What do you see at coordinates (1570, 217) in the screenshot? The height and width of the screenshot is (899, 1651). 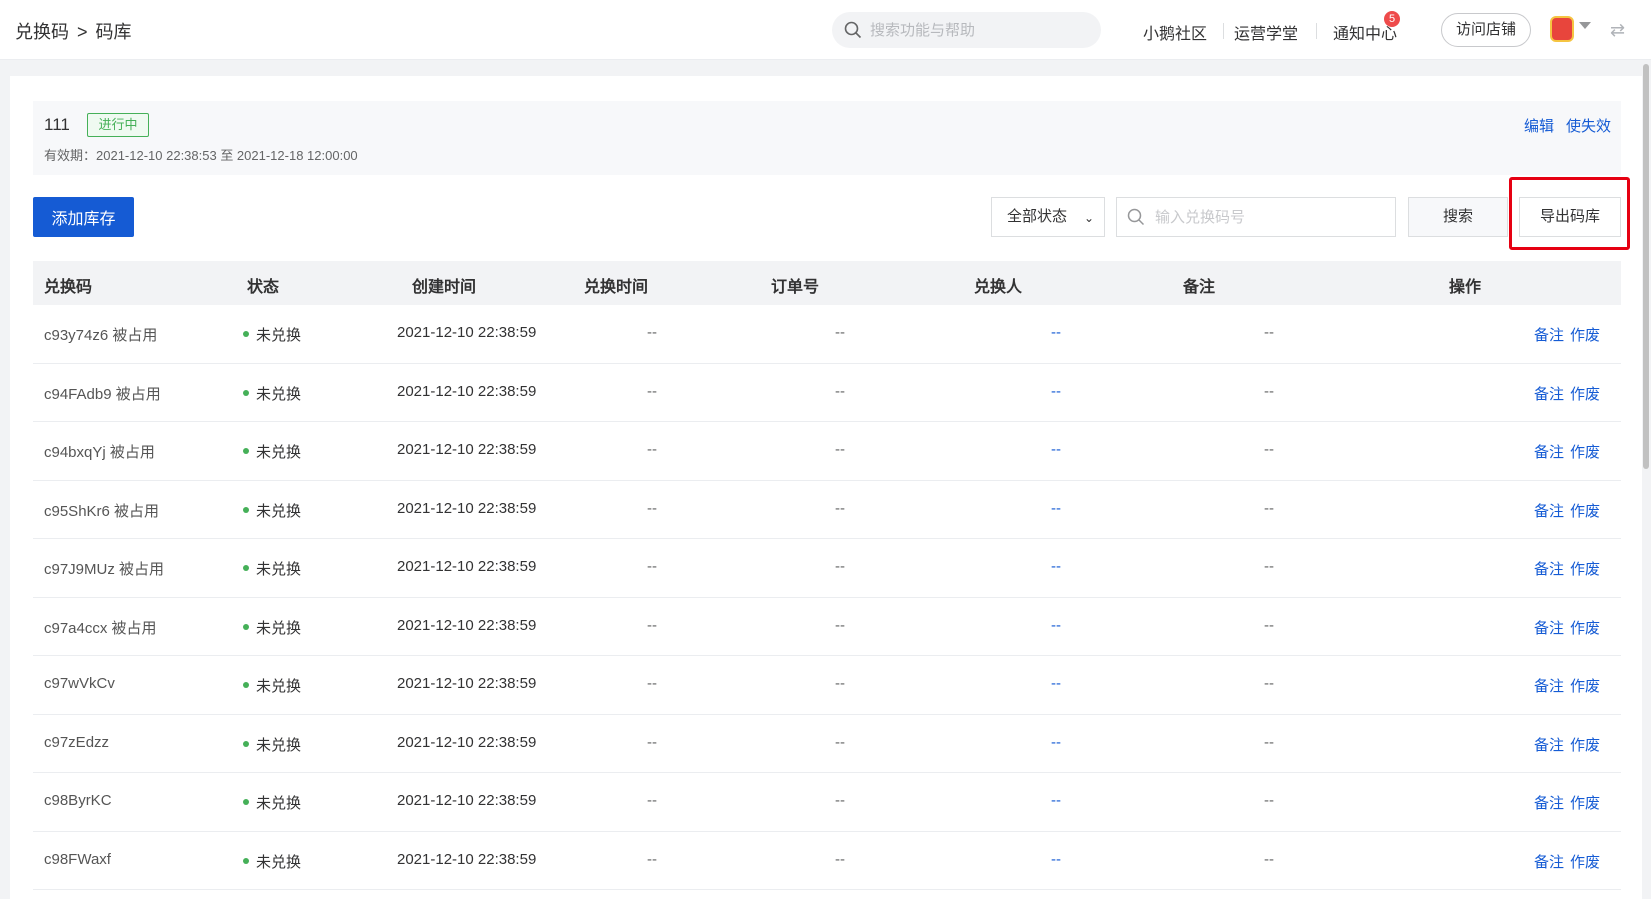 I see `export-code-library-button: 导出码库` at bounding box center [1570, 217].